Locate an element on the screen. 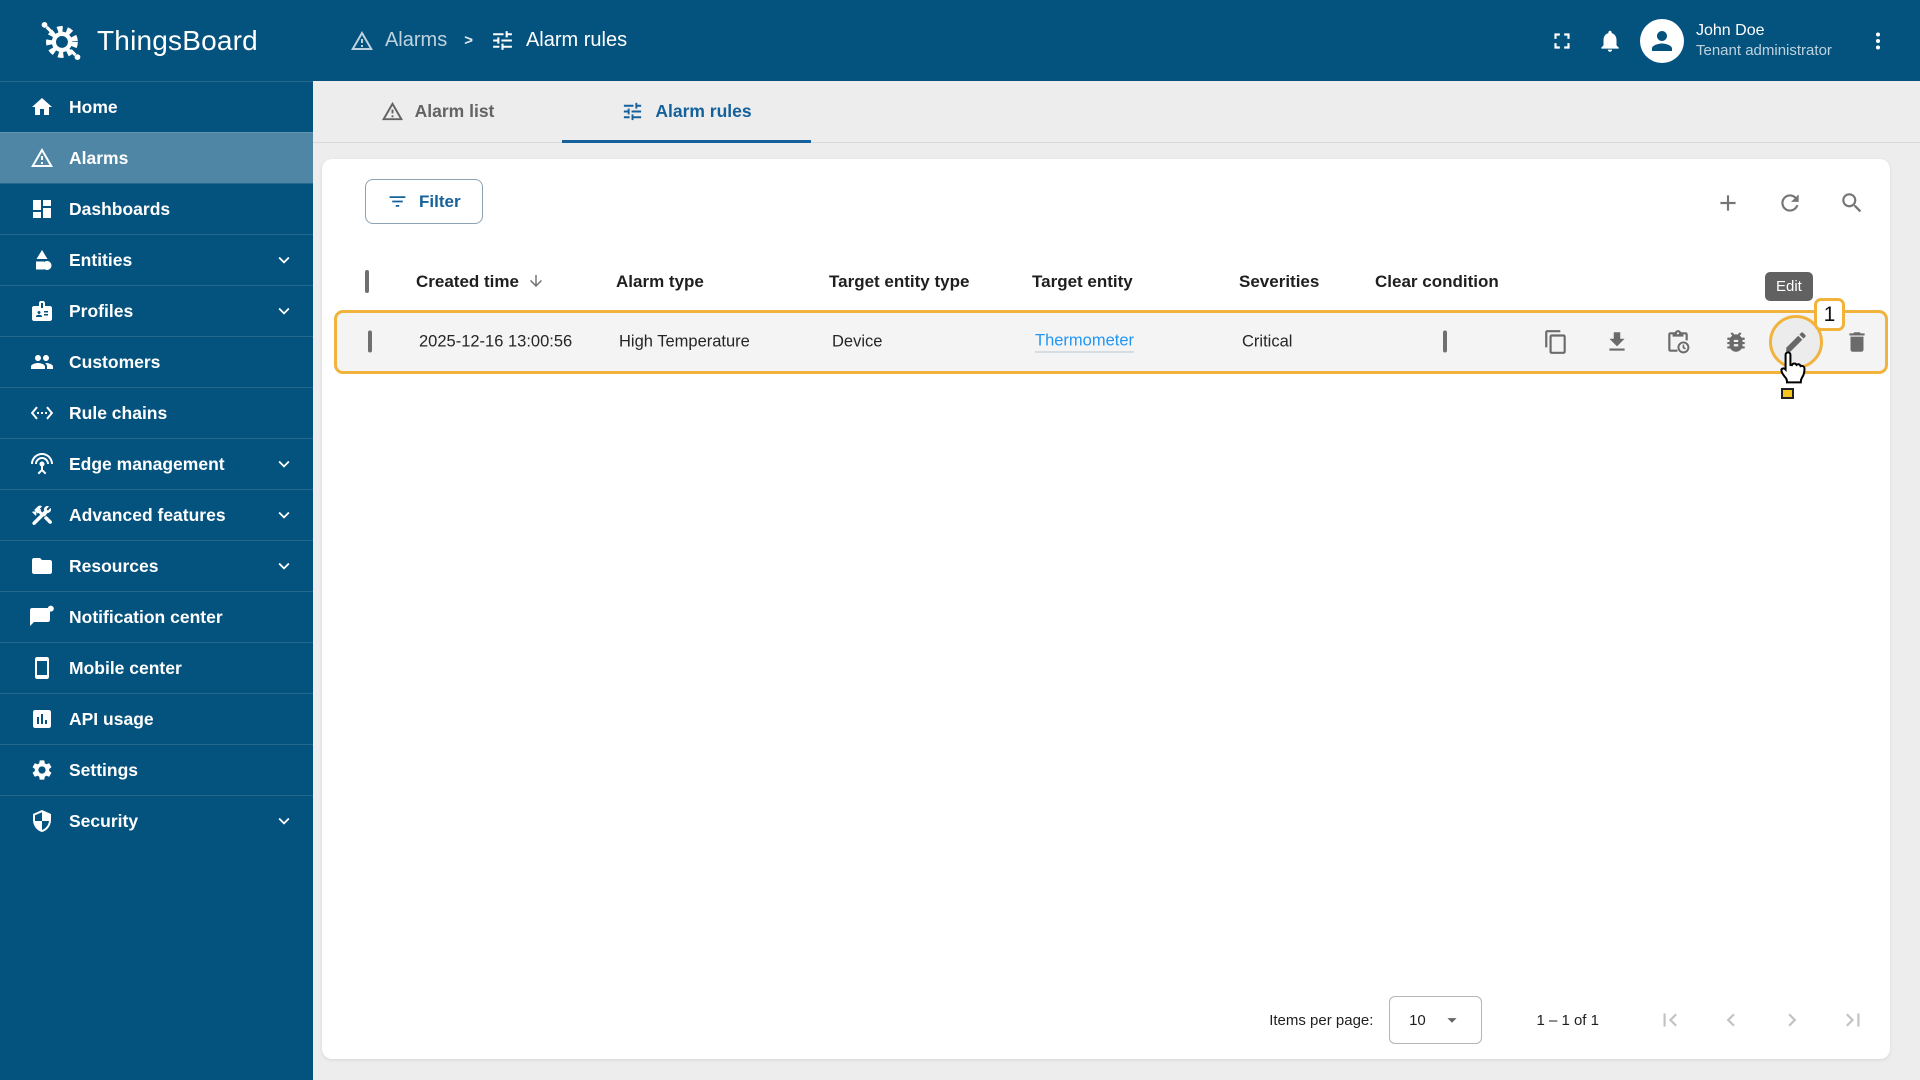 This screenshot has width=1920, height=1080. breadcrumb: Alarms > Alarm rules is located at coordinates (488, 40).